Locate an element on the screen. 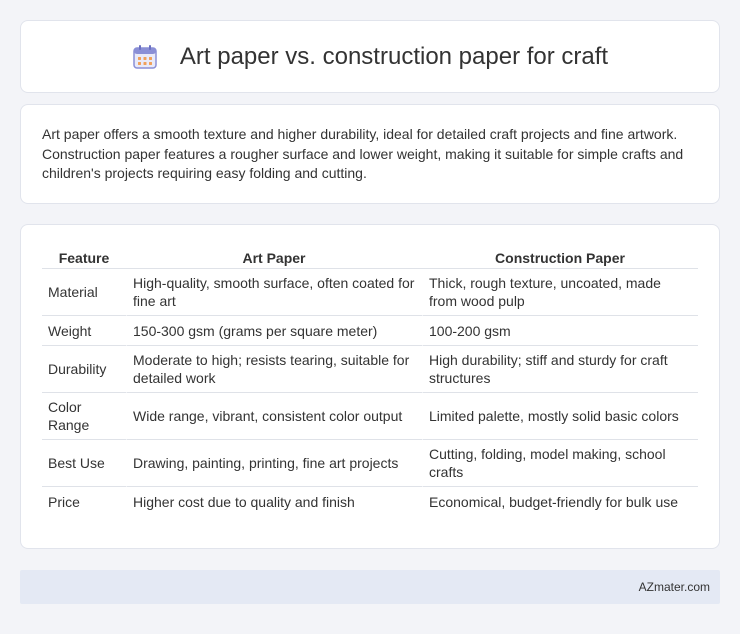 This screenshot has width=740, height=634. row-feature: Color Range is located at coordinates (84, 416).